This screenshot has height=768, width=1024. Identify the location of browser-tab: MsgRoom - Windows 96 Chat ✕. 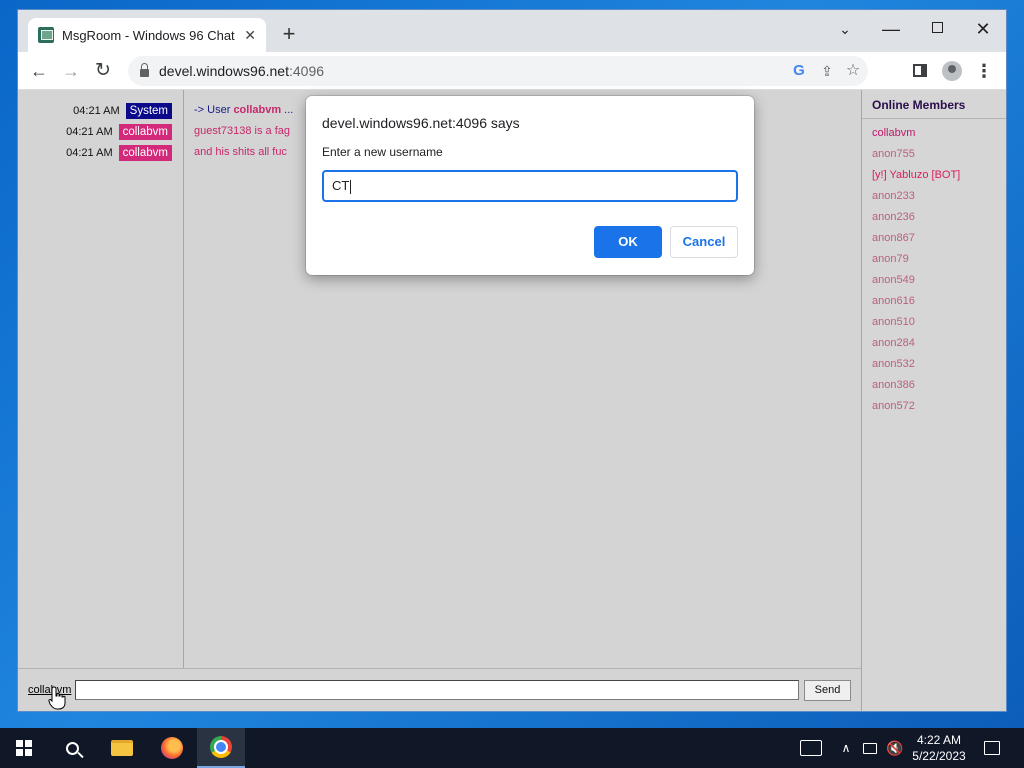
(147, 35).